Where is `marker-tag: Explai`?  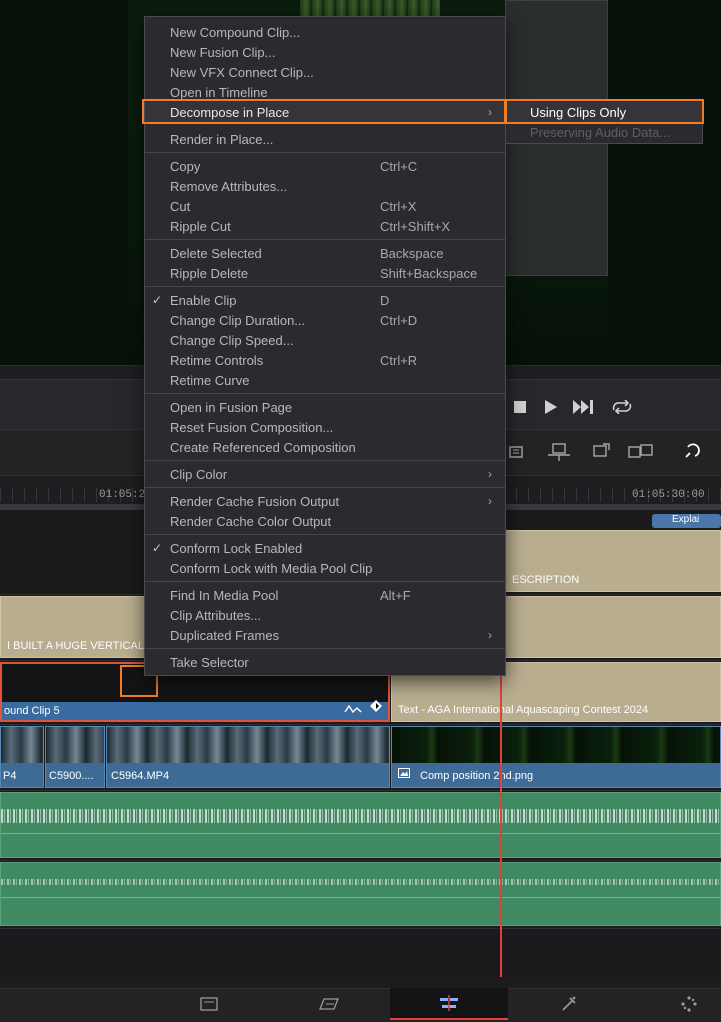
marker-tag: Explai is located at coordinates (686, 521).